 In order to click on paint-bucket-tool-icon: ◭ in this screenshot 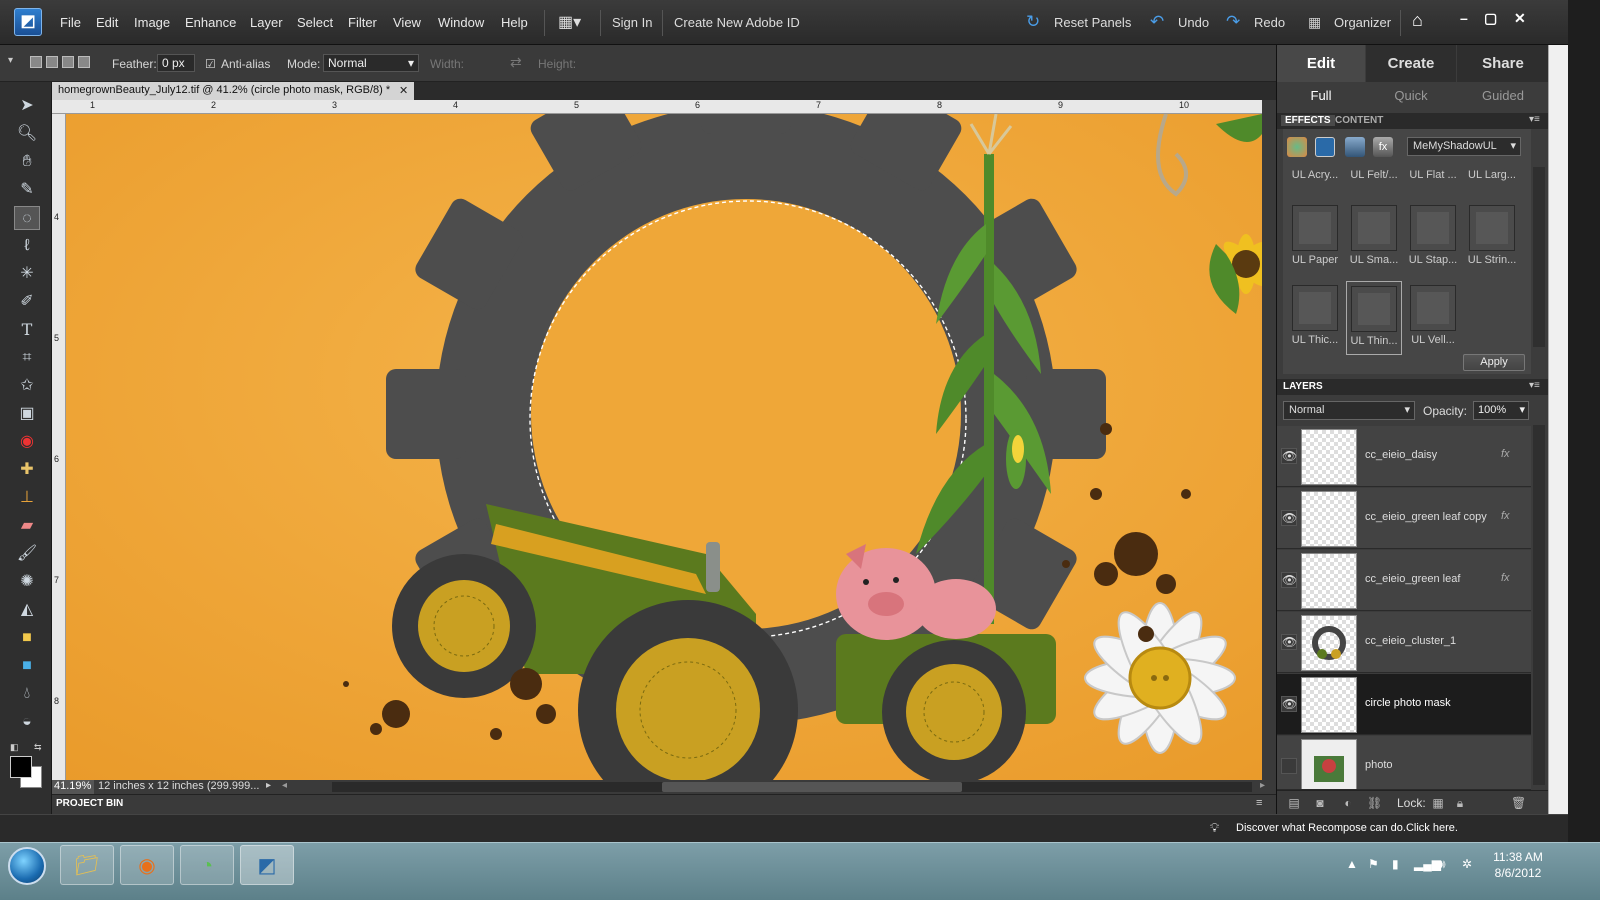, I will do `click(27, 610)`.